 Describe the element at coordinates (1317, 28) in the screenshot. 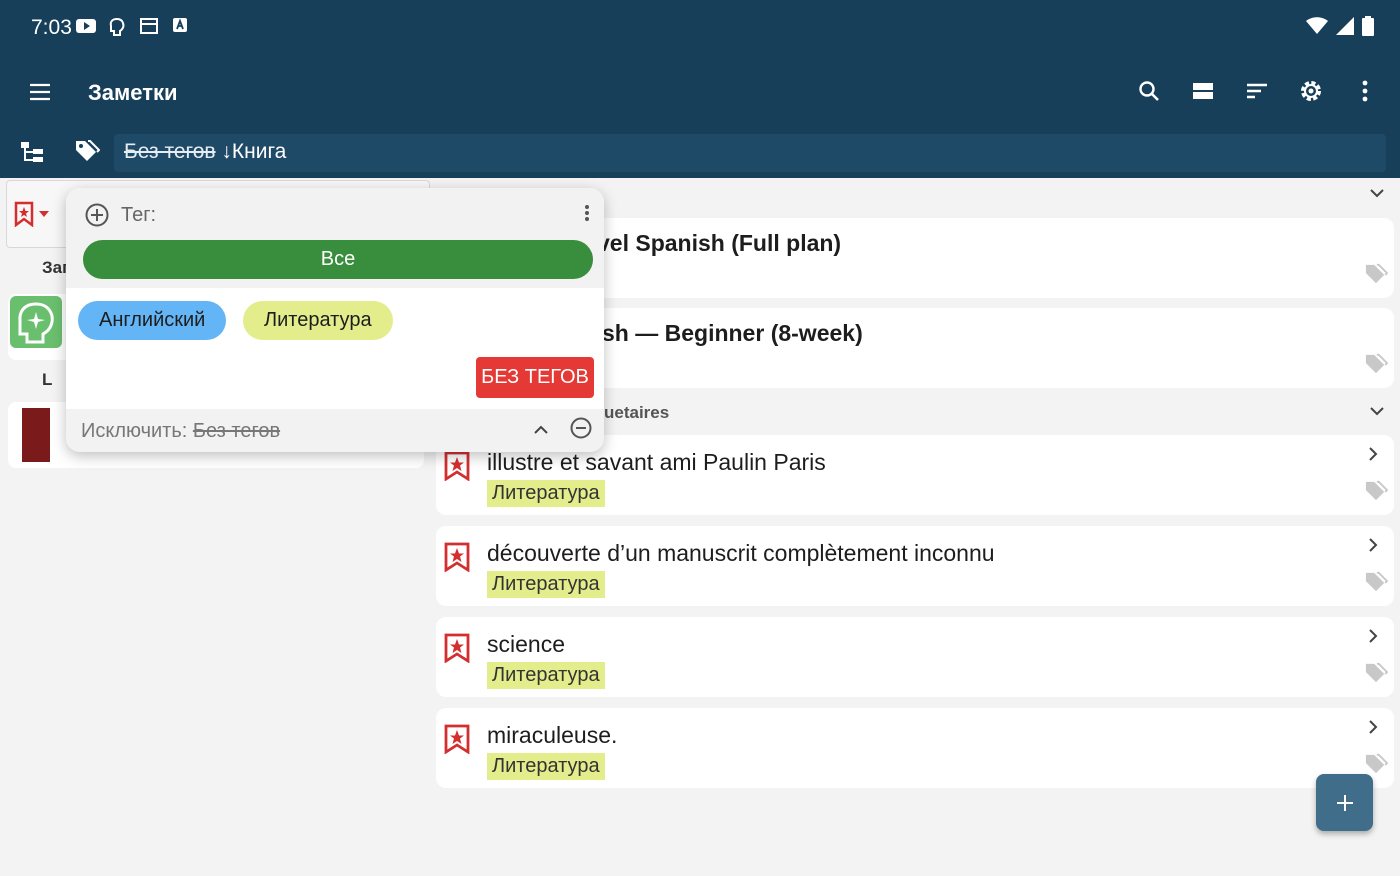

I see `wifi-icon` at that location.